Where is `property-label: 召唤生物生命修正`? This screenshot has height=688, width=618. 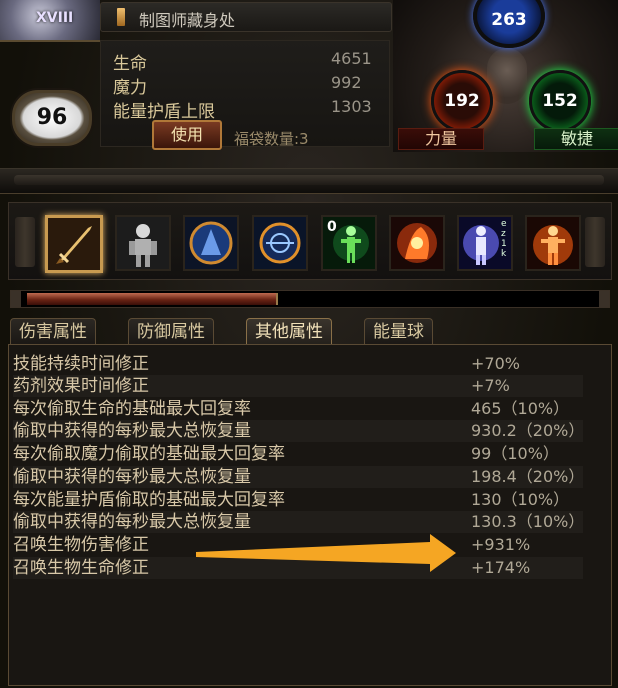 property-label: 召唤生物生命修正 is located at coordinates (81, 568).